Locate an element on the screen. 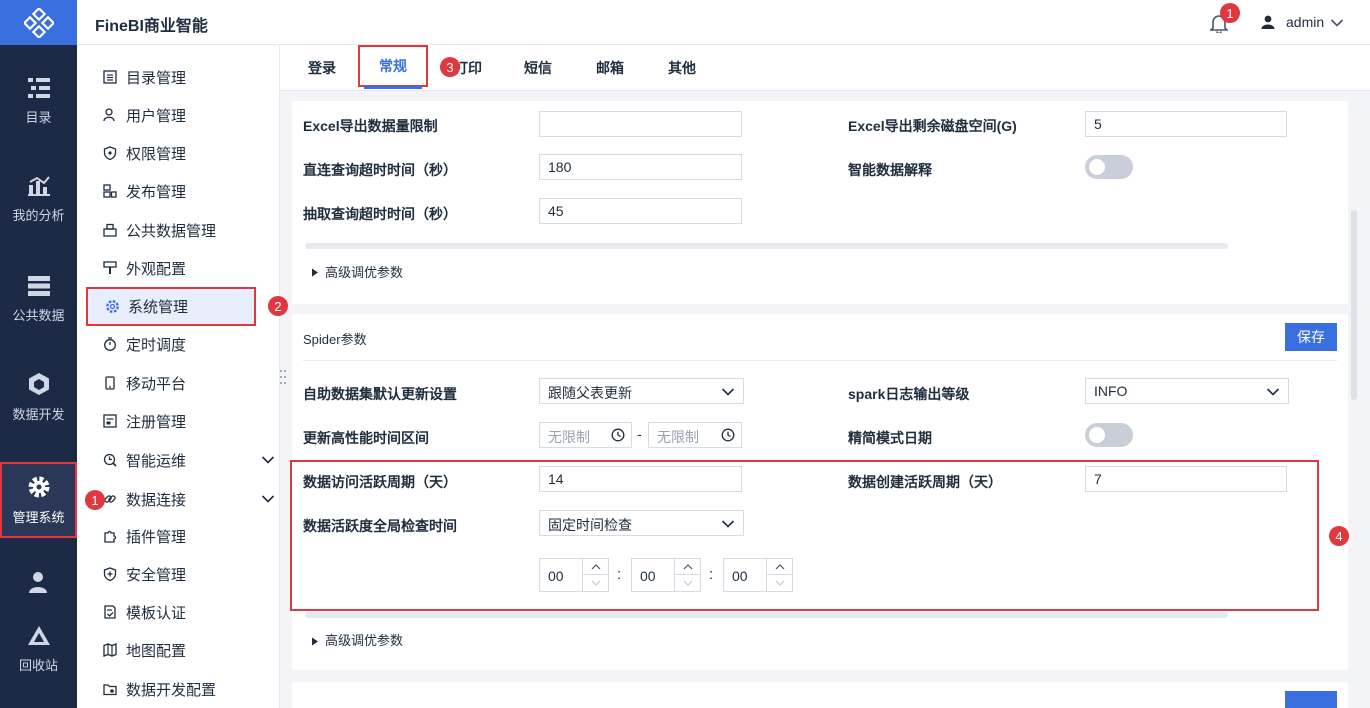 Image resolution: width=1370 pixels, height=708 pixels. spark-log-select: INFO is located at coordinates (1187, 391).